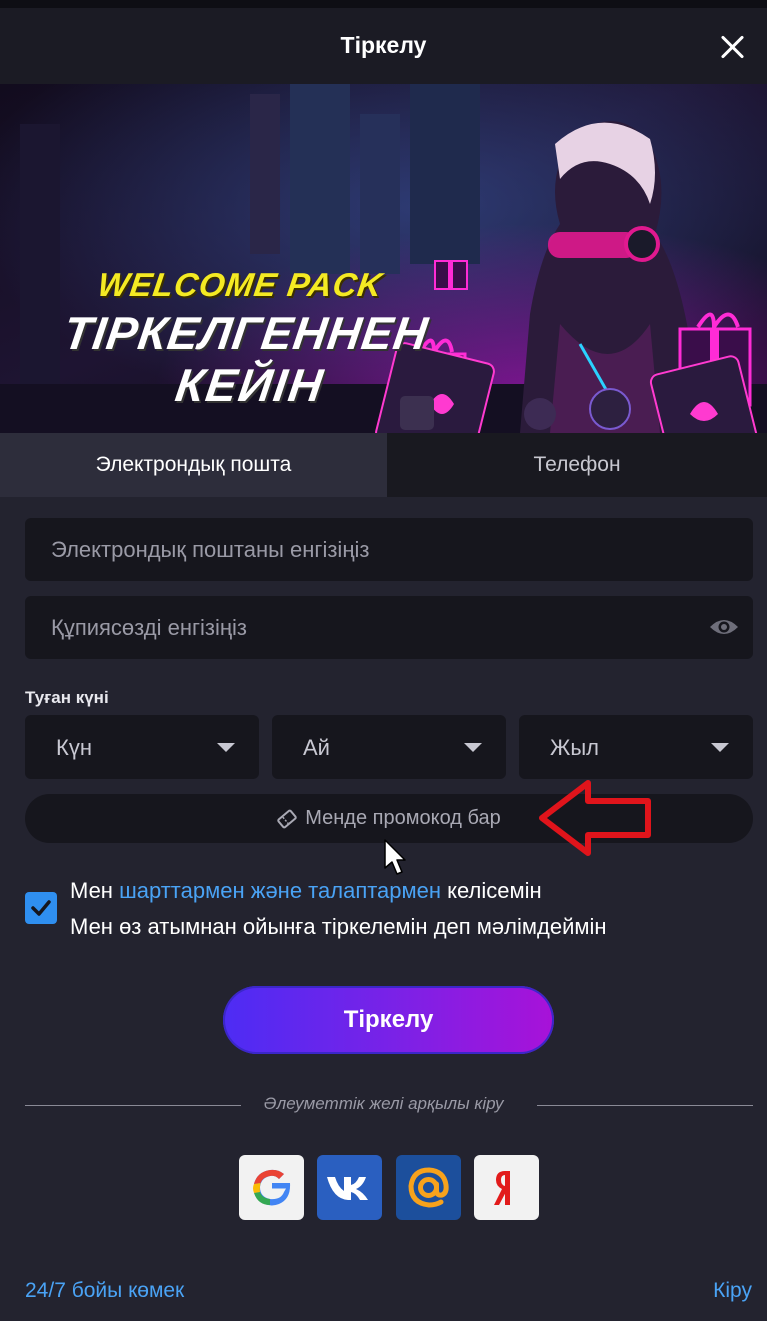 The image size is (767, 1321). Describe the element at coordinates (104, 1291) in the screenshot. I see `support-link: 24/7 бойы көмек` at that location.